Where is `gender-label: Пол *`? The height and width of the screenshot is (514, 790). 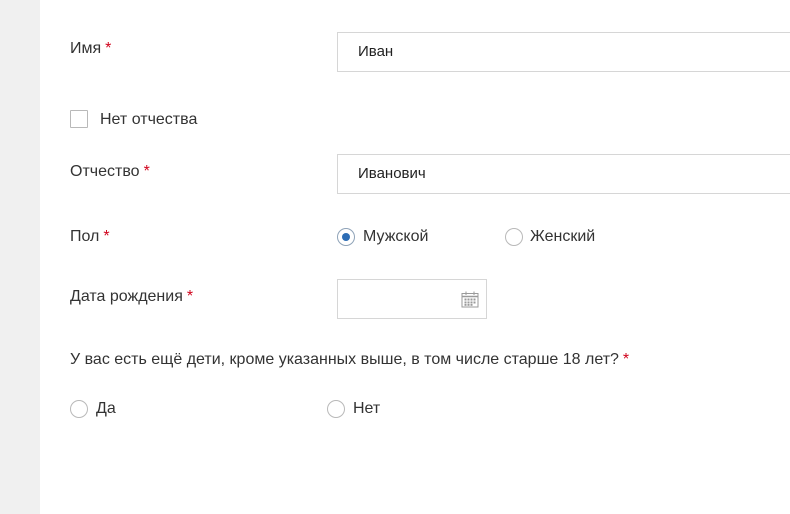 gender-label: Пол * is located at coordinates (90, 237).